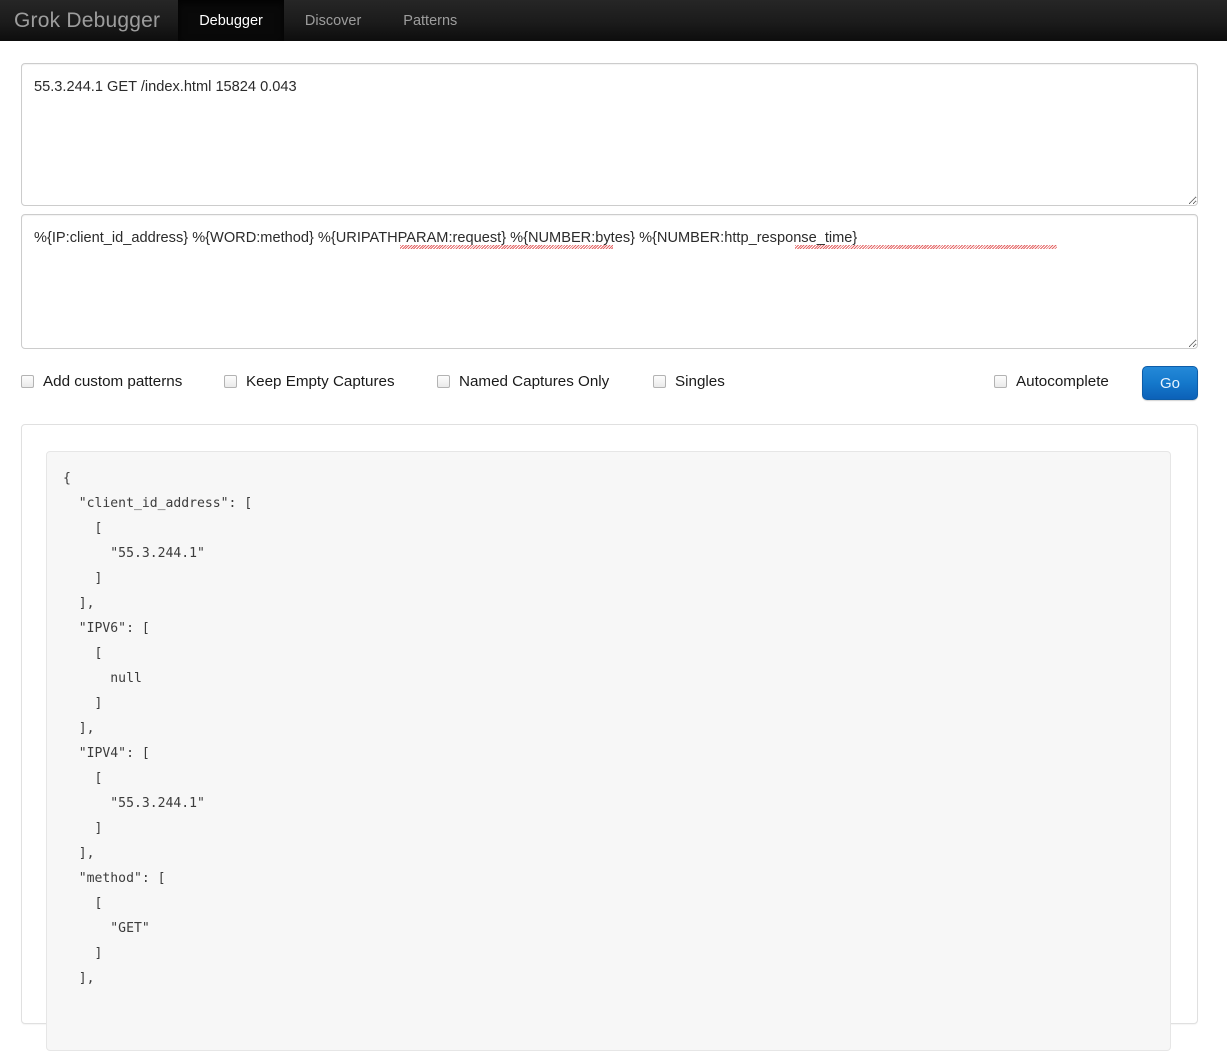 Image resolution: width=1227 pixels, height=1051 pixels. I want to click on brand-link: Grok Debugger, so click(89, 20).